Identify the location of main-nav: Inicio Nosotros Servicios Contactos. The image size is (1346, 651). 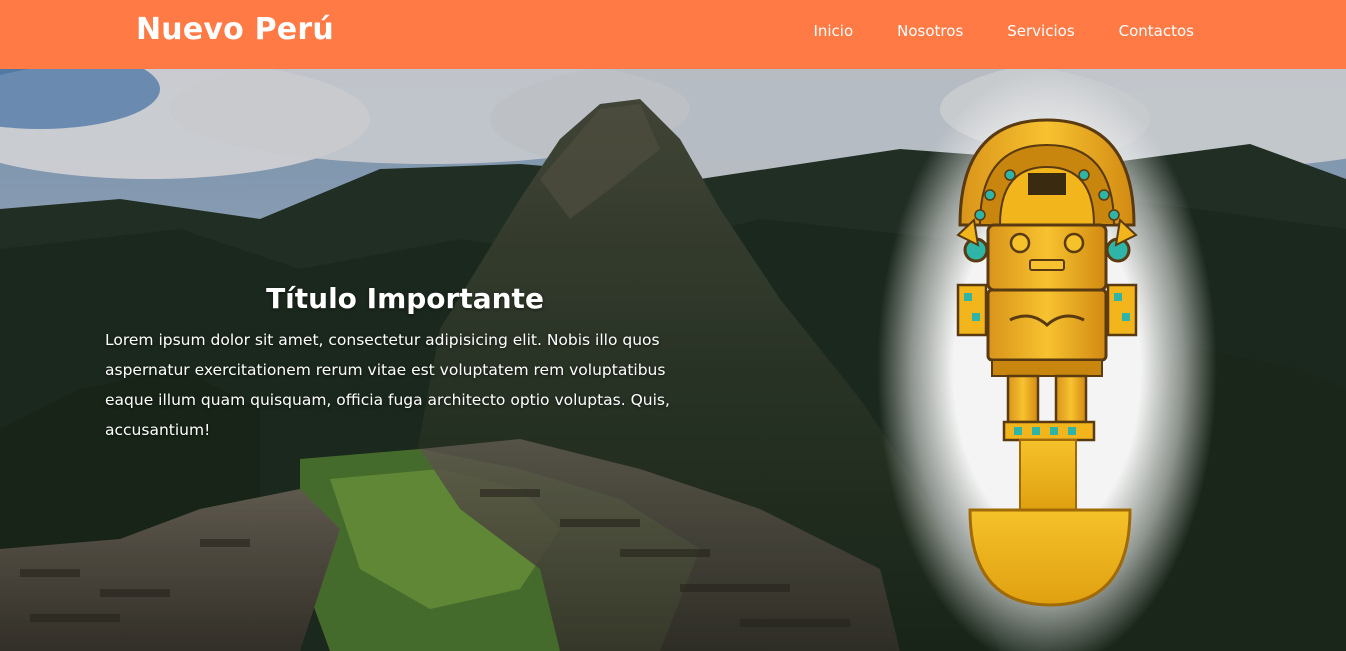
(1003, 31).